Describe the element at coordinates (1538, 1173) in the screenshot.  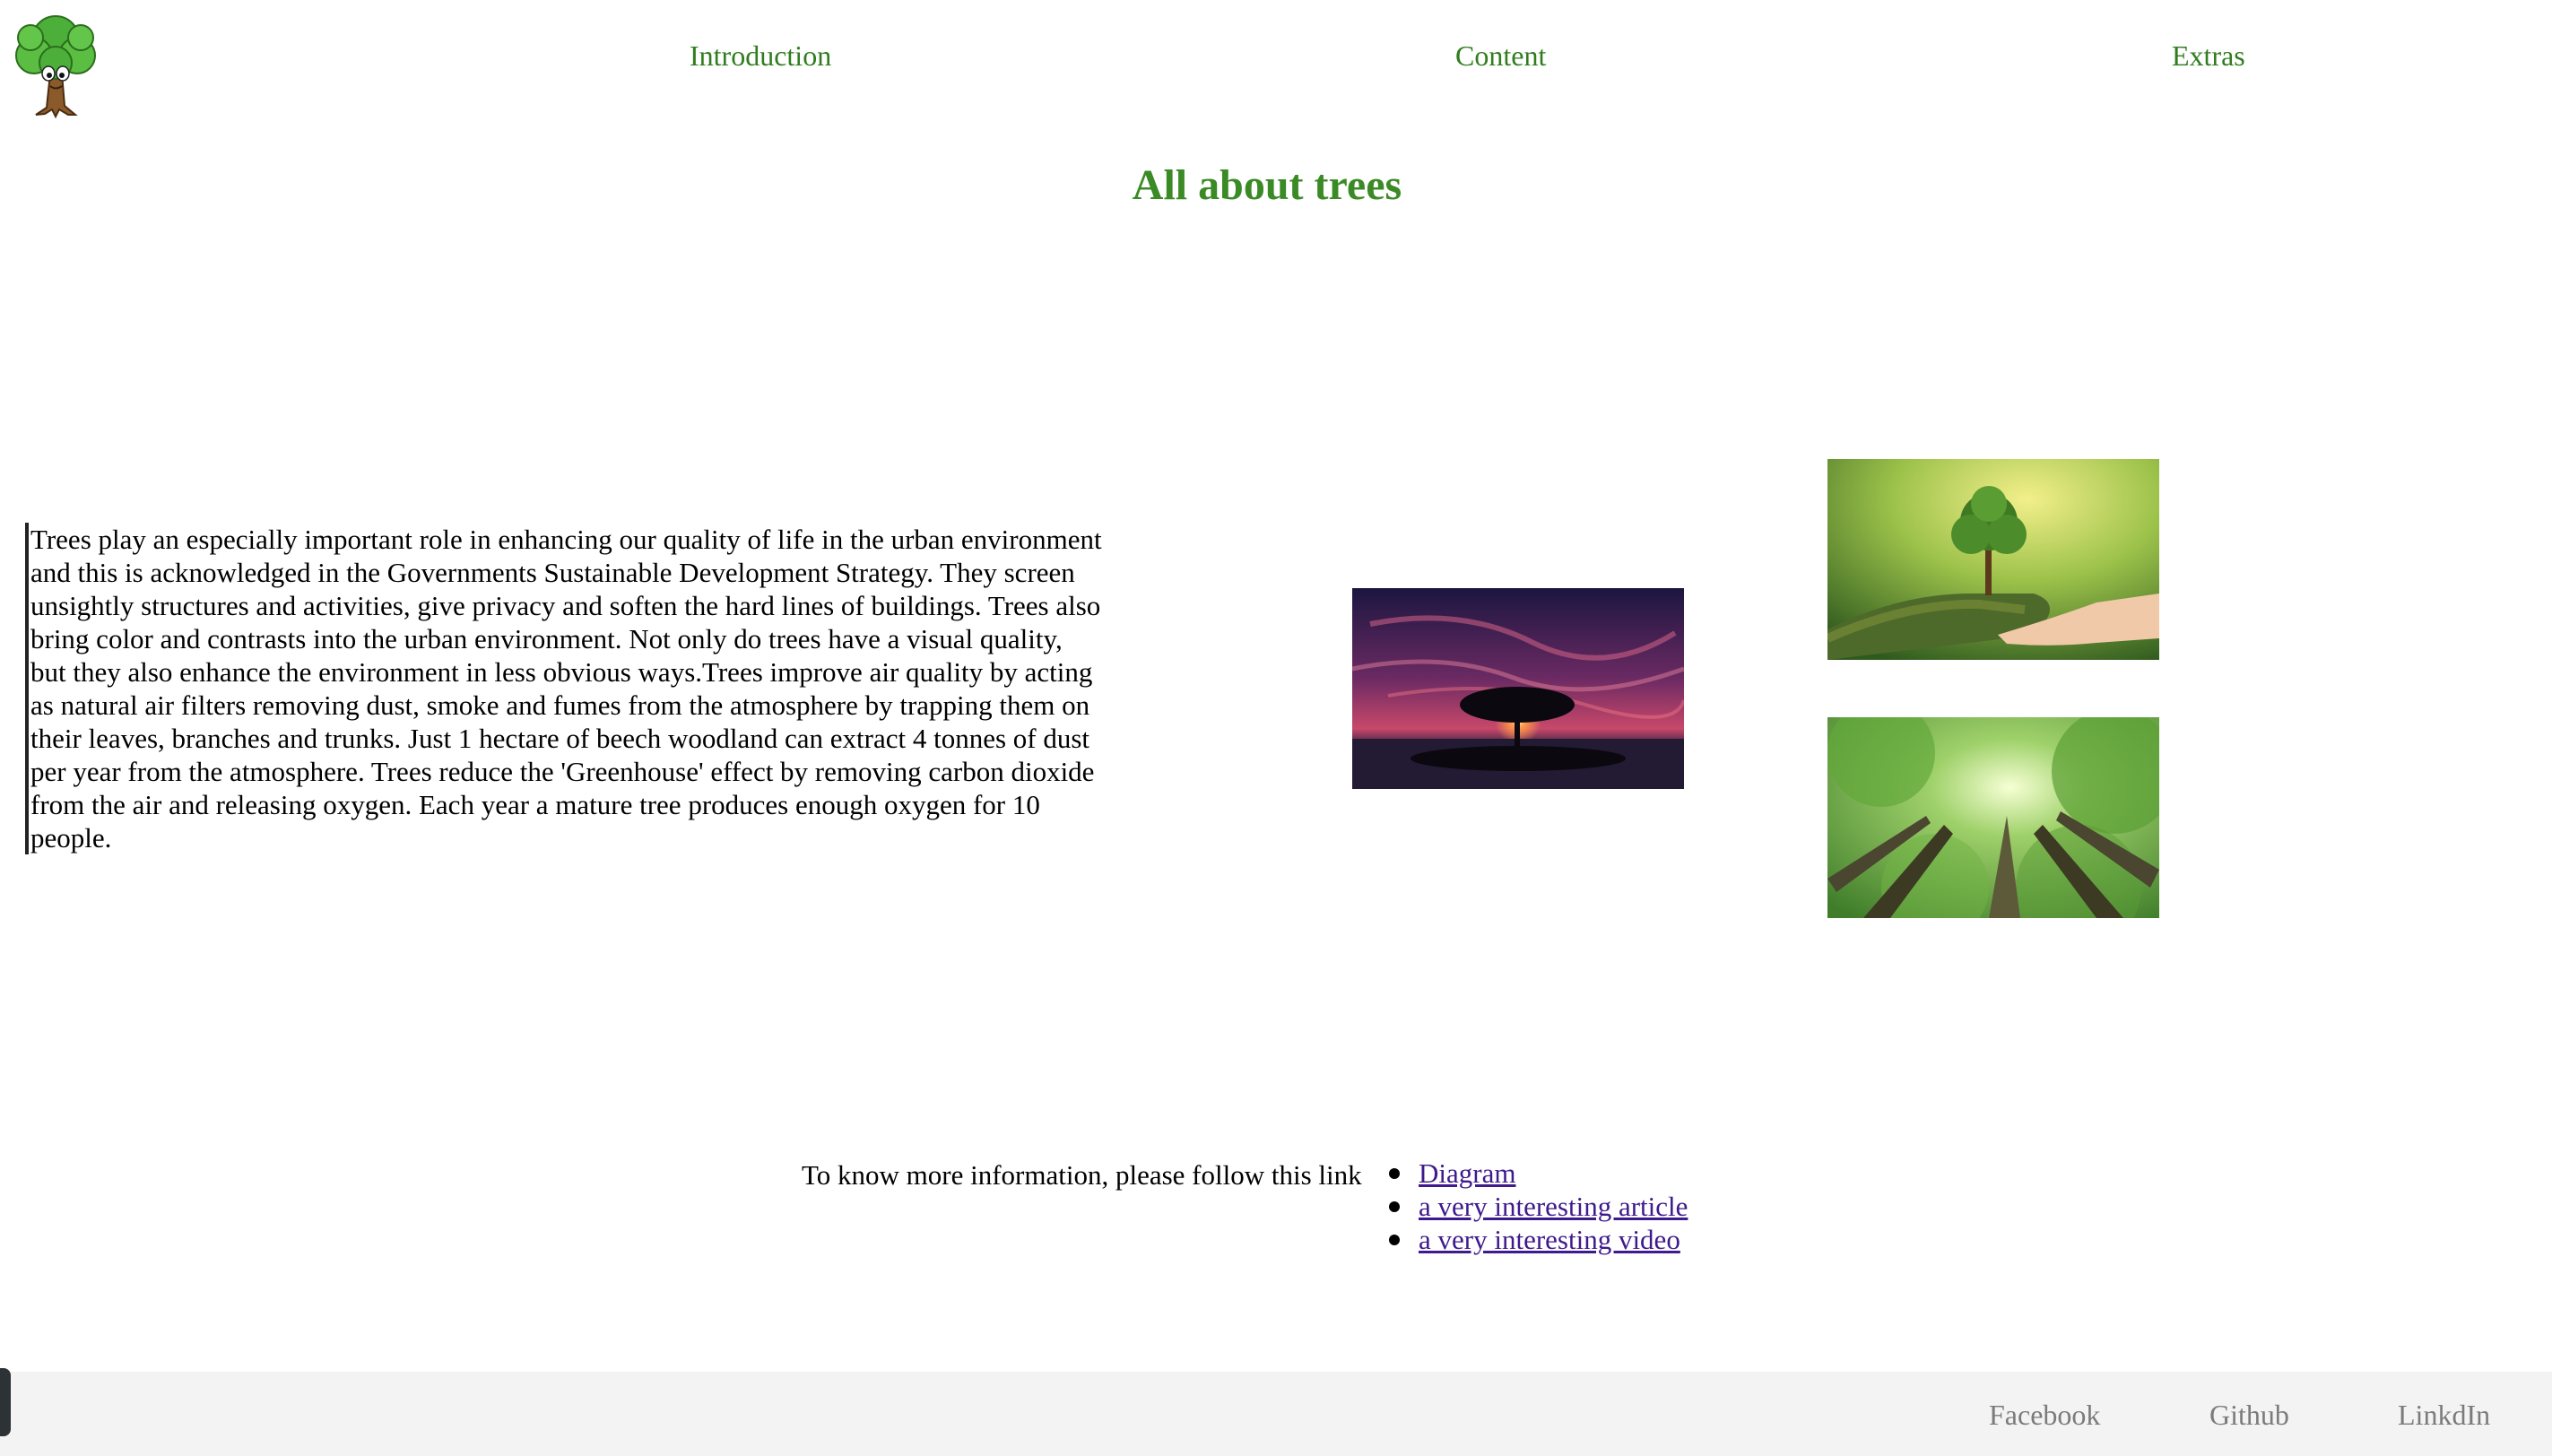
I see `list-item: Diagram` at that location.